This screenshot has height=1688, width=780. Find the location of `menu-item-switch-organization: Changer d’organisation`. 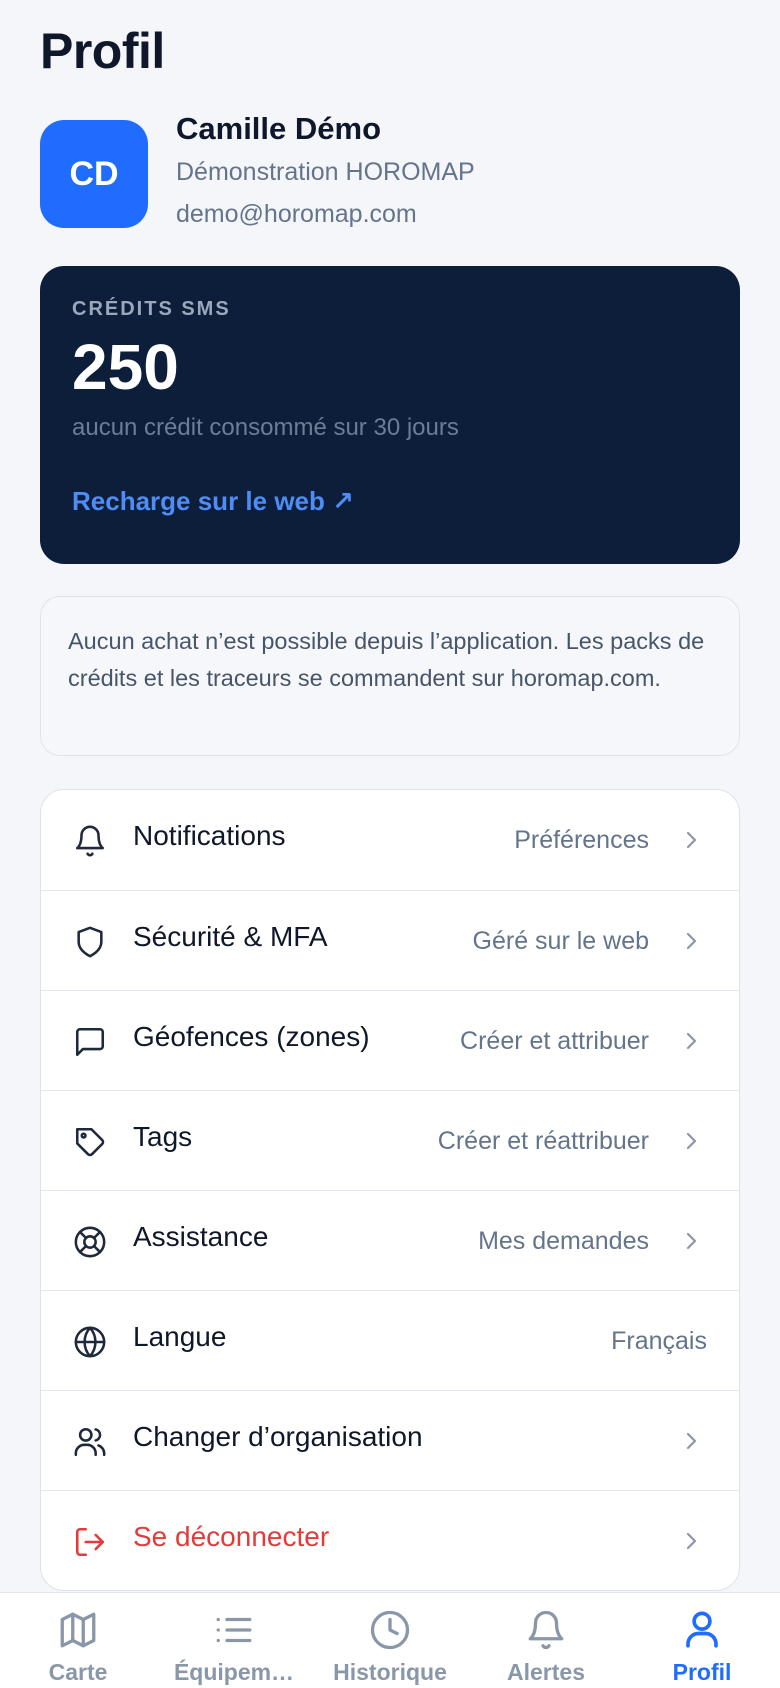

menu-item-switch-organization: Changer d’organisation is located at coordinates (390, 1440).